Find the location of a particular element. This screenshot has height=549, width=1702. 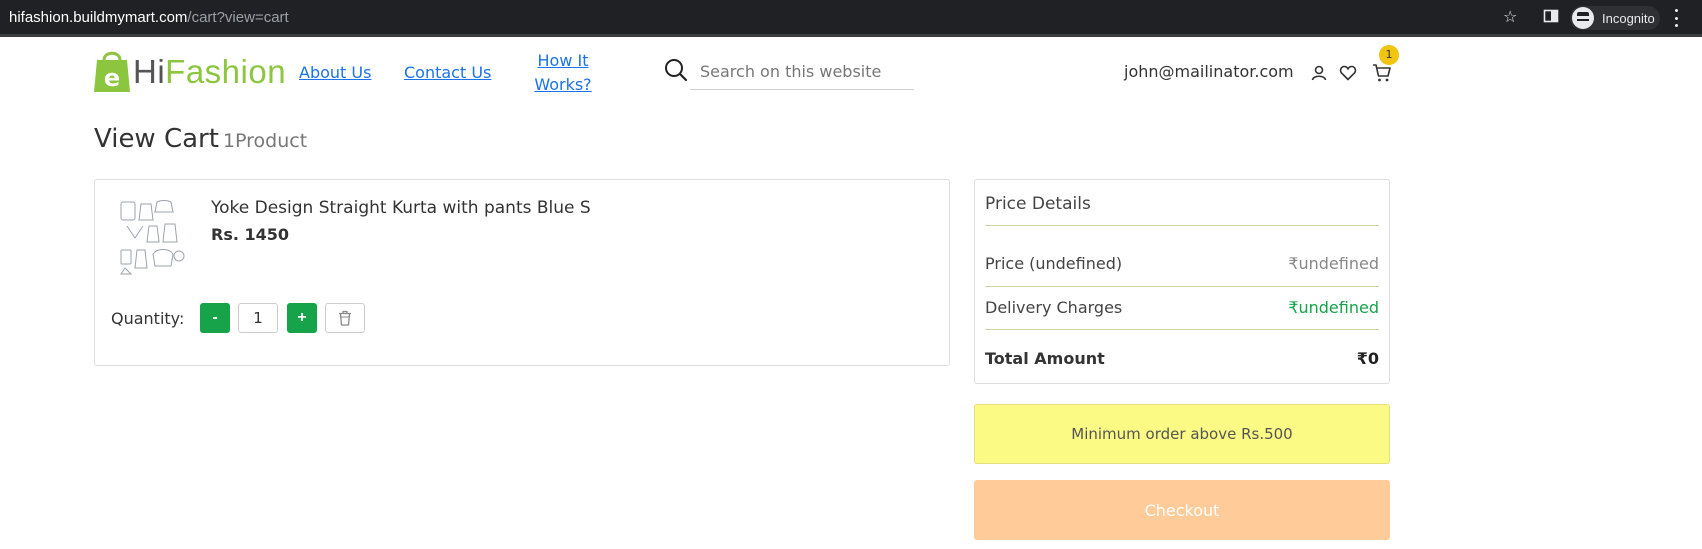

product-price: Rs. 1450 is located at coordinates (250, 234).